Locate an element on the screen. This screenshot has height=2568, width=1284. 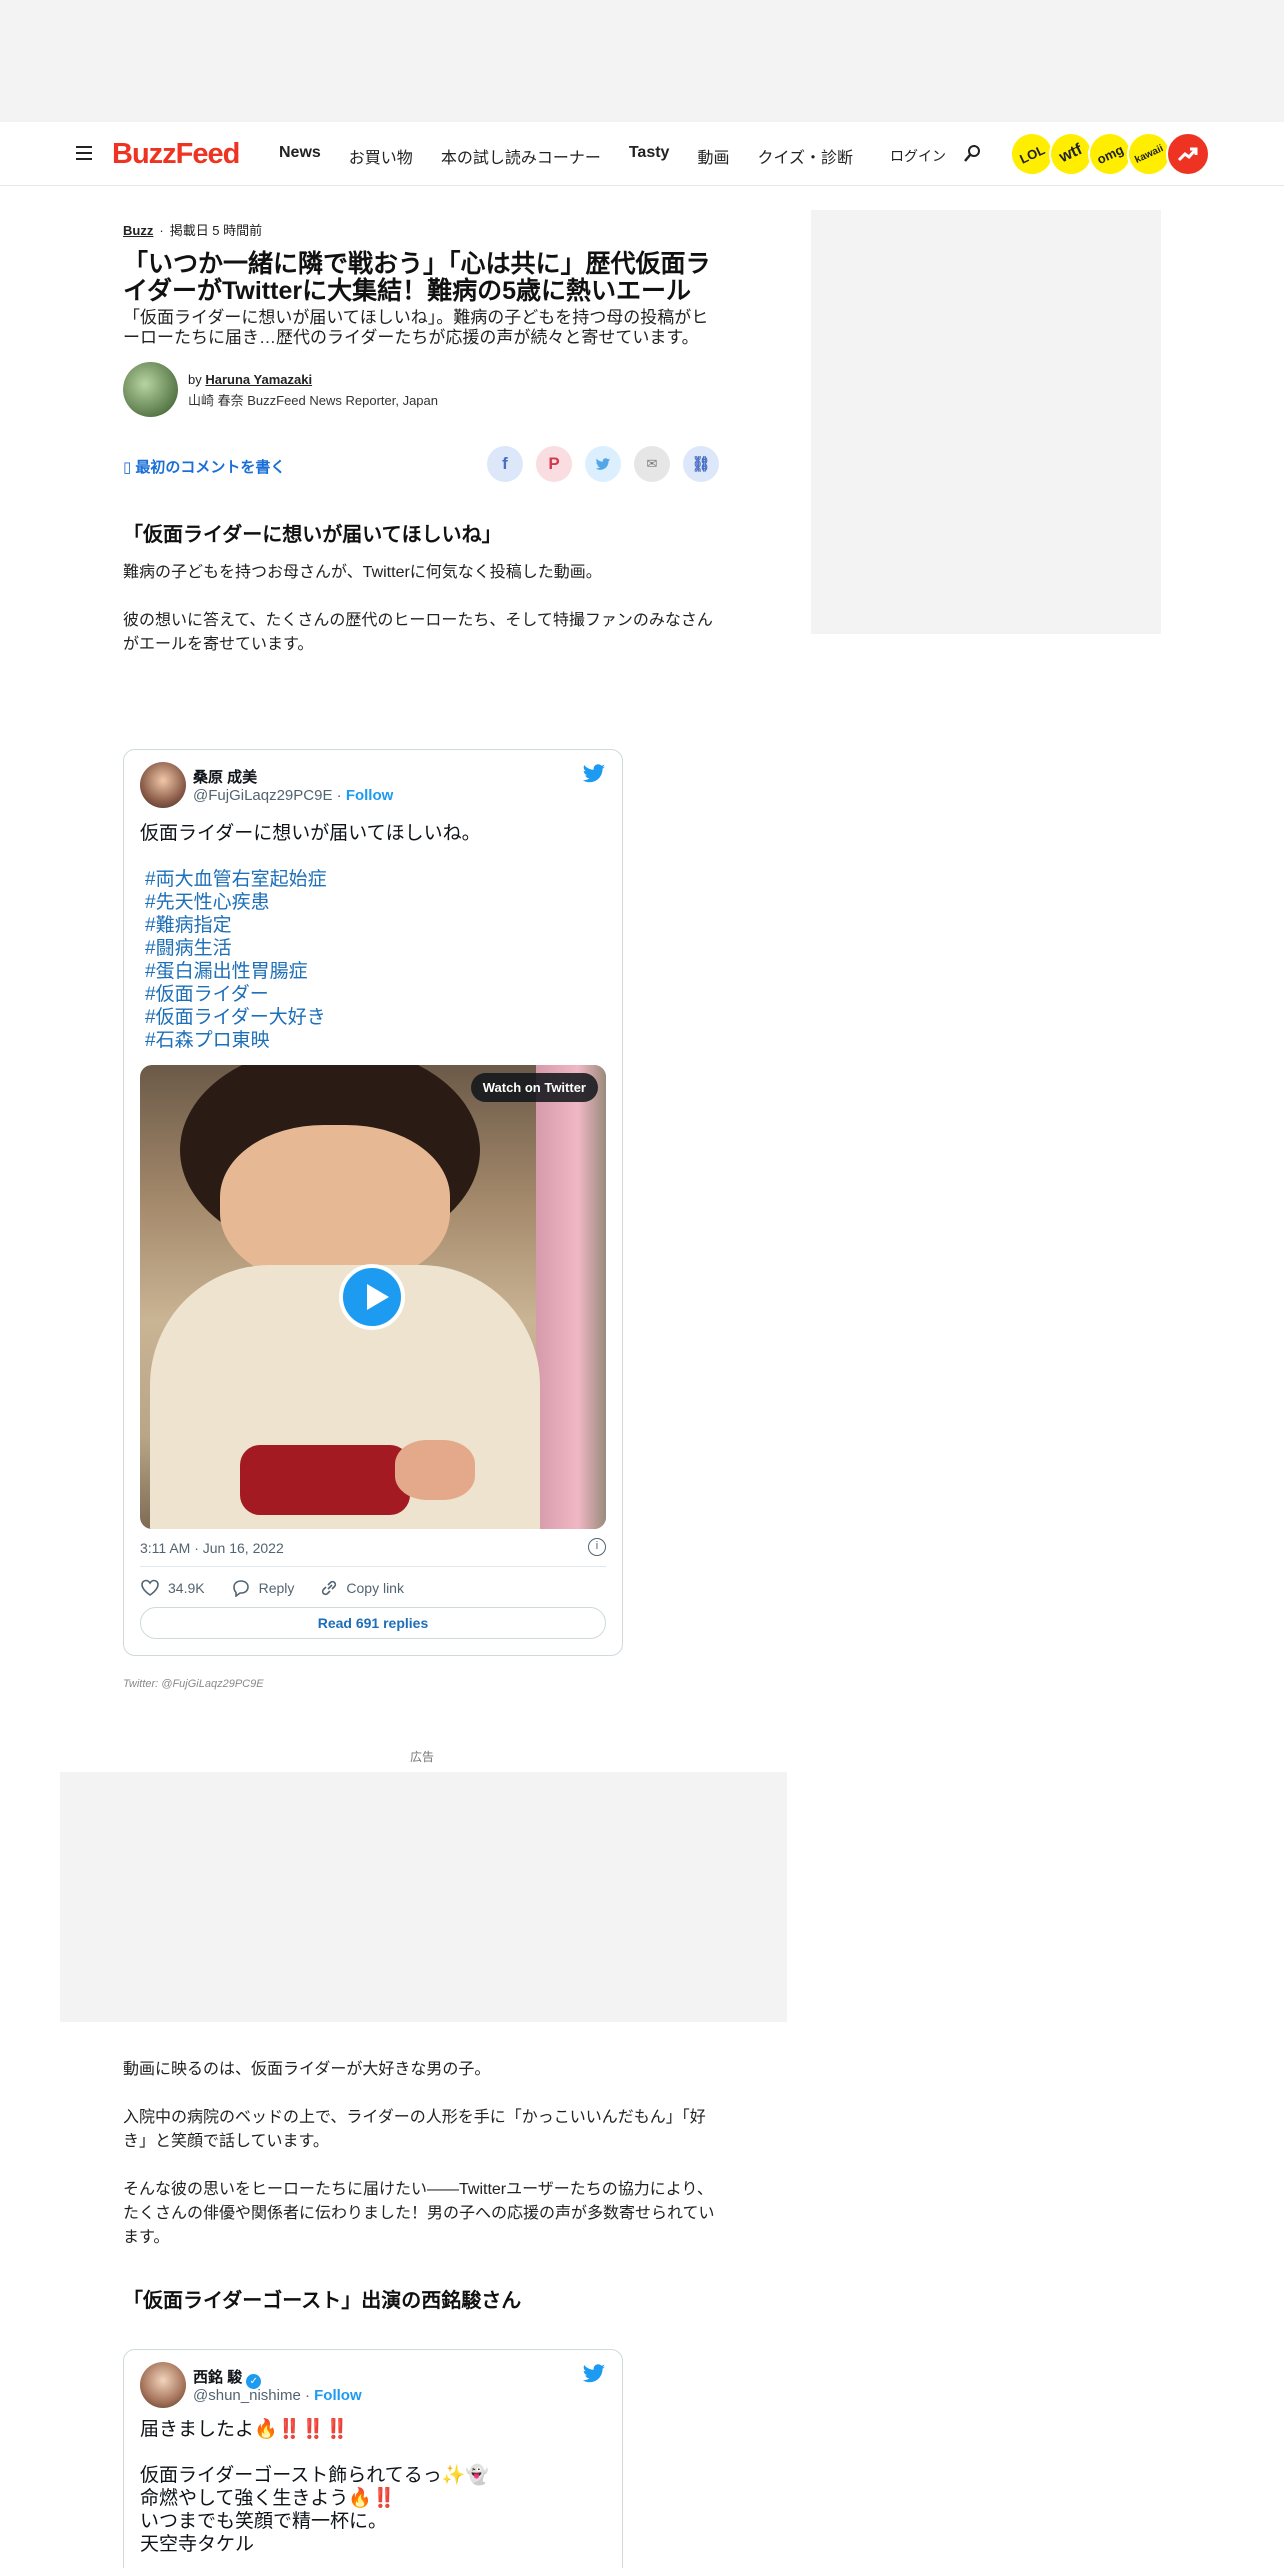
hashtag: #仮面ライダー大好き is located at coordinates (236, 1017).